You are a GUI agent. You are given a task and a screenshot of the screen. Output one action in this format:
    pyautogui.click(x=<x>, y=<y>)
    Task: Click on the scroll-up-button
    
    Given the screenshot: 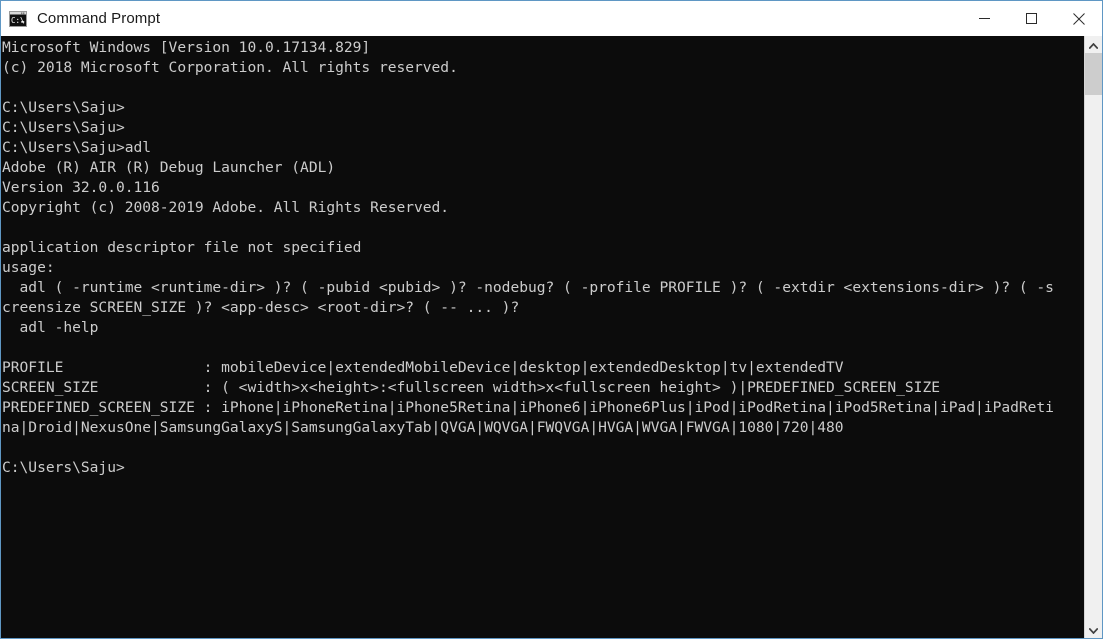 What is the action you would take?
    pyautogui.click(x=1093, y=44)
    